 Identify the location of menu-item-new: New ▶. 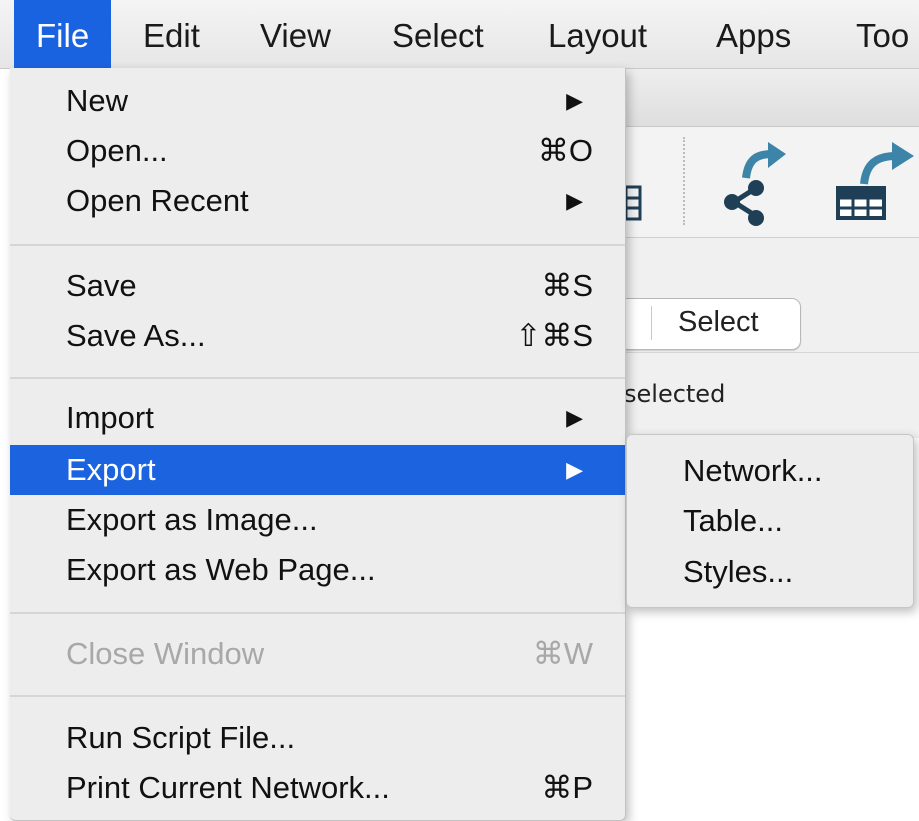
(317, 101).